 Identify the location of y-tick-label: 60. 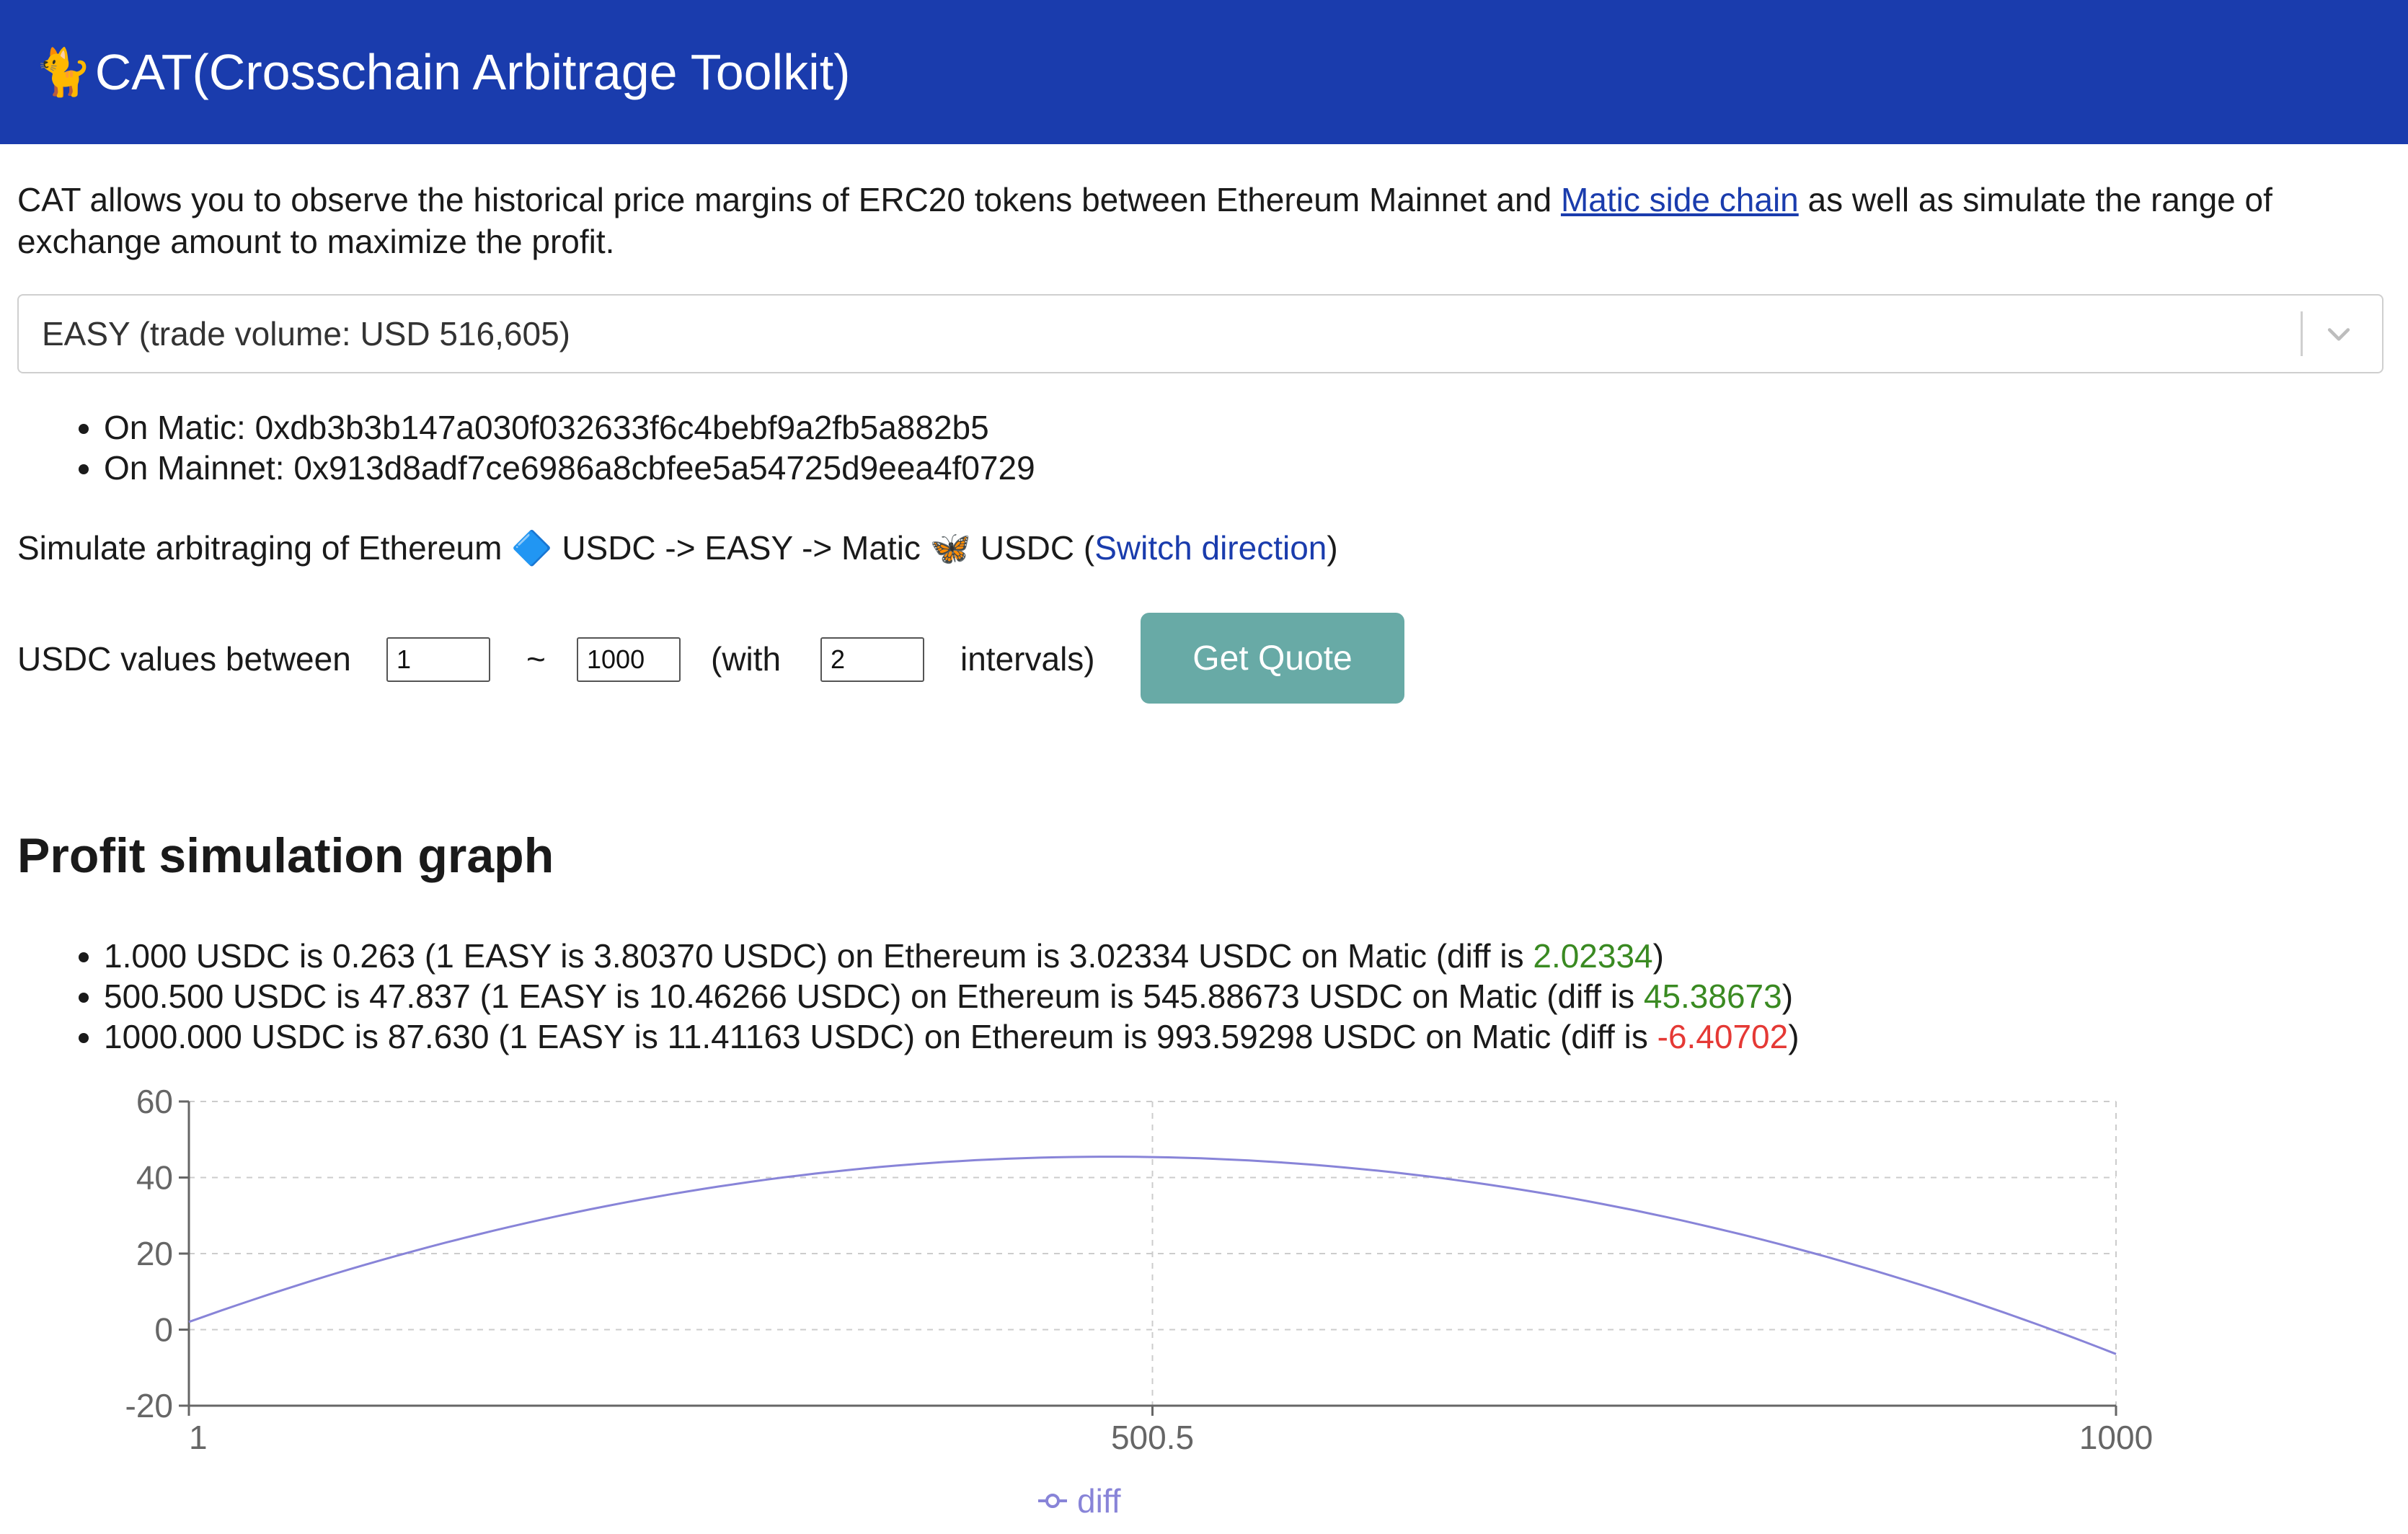
(154, 1101).